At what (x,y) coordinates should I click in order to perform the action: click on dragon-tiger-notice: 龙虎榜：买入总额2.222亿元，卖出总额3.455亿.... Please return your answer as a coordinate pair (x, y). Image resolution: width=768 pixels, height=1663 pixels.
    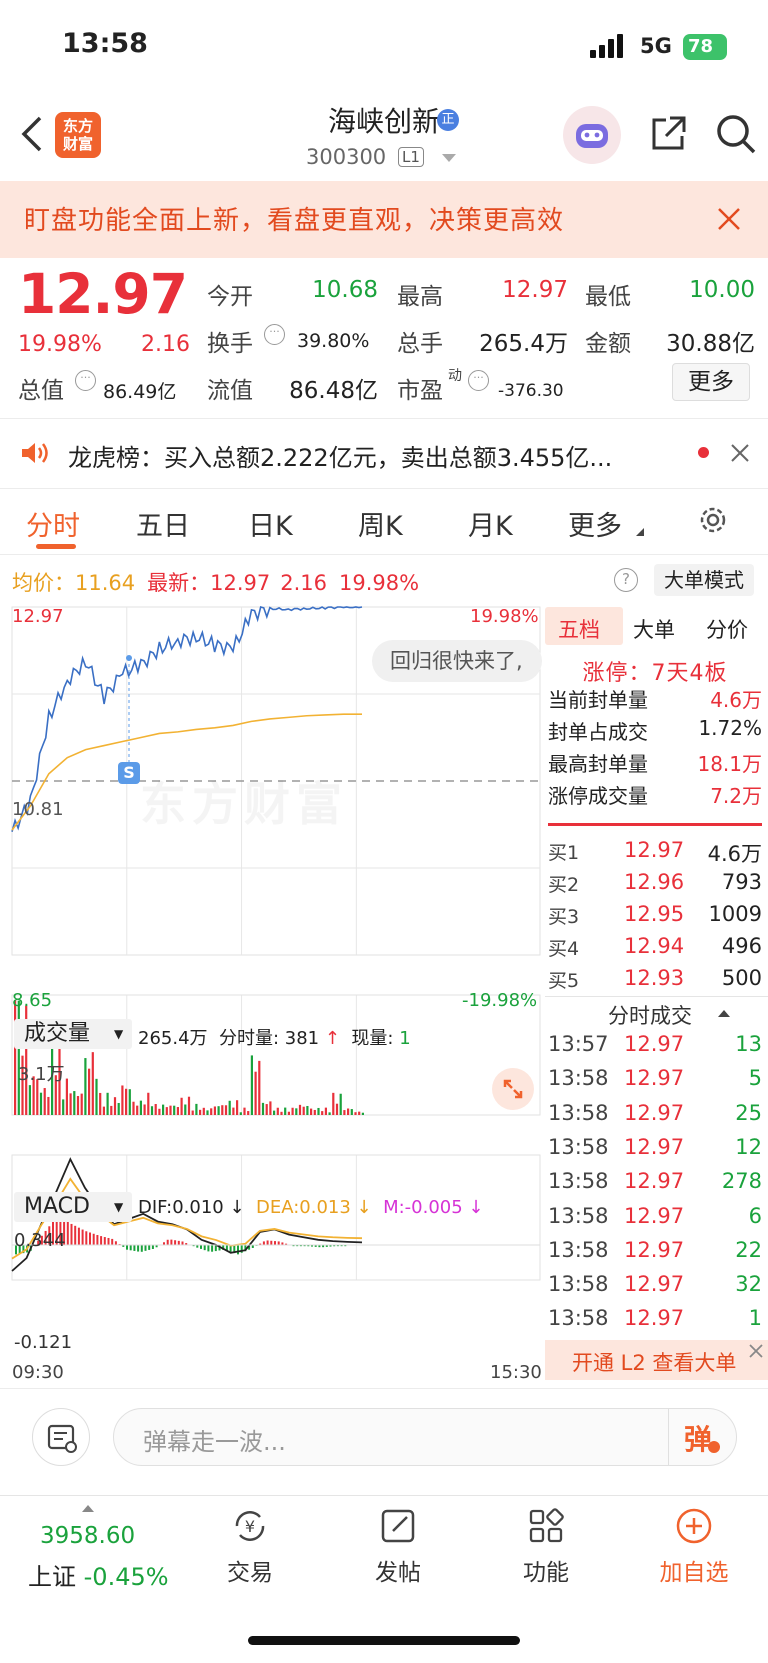
    Looking at the image, I should click on (340, 455).